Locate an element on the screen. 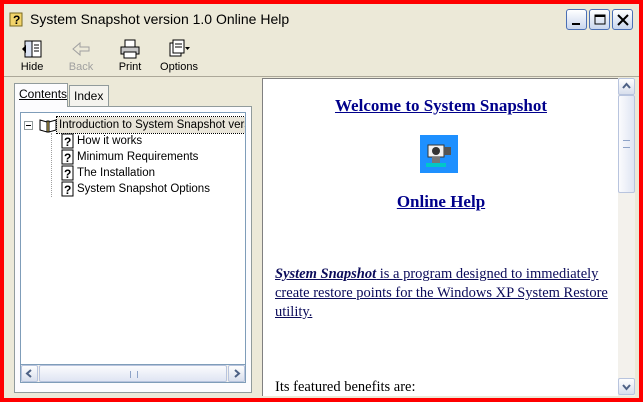  toolbar: Hide Back Print Options is located at coordinates (321, 55).